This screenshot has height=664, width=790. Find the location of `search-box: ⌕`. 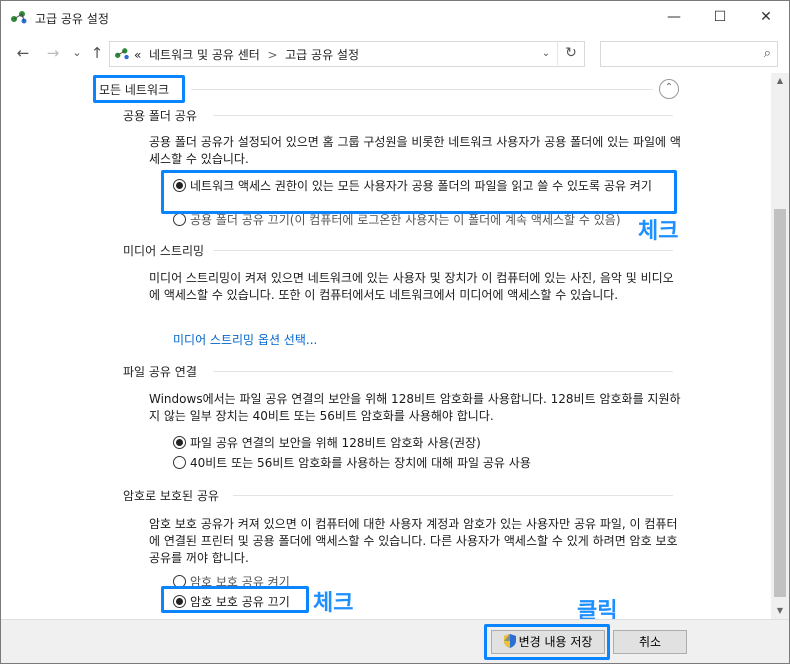

search-box: ⌕ is located at coordinates (689, 54).